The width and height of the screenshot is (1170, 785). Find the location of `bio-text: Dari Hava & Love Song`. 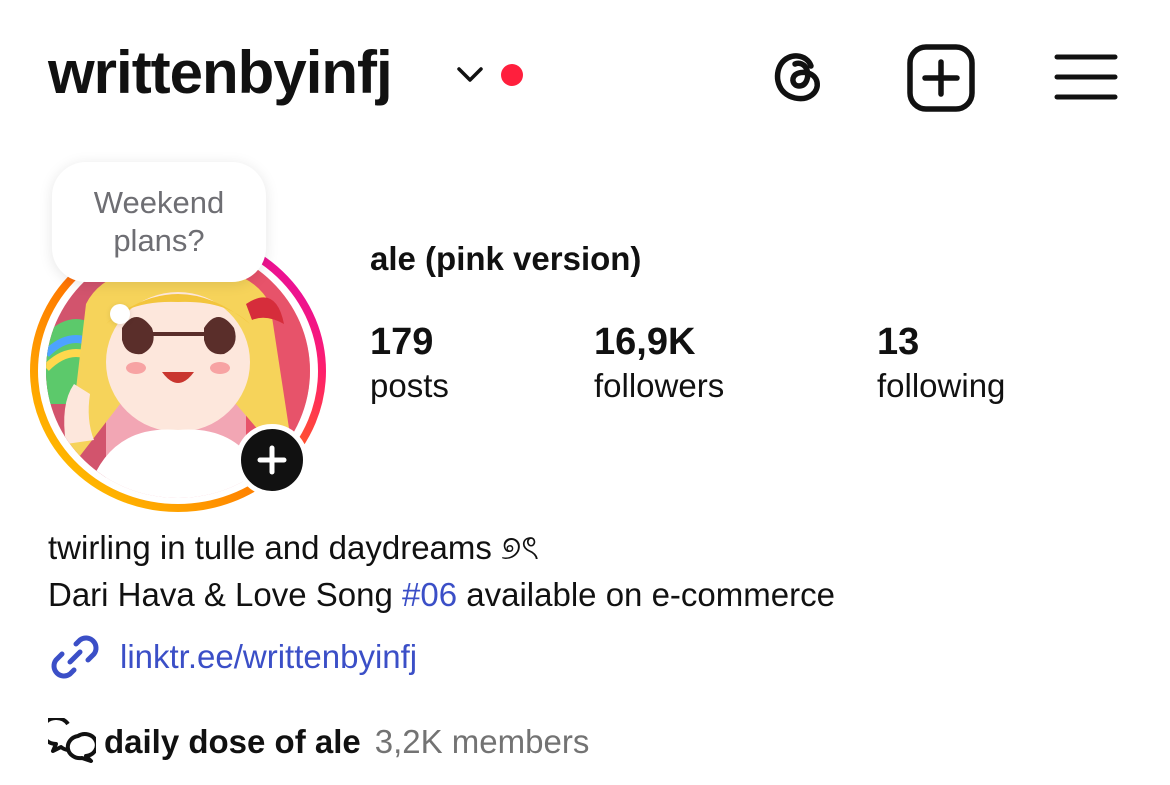

bio-text: Dari Hava & Love Song is located at coordinates (225, 594).